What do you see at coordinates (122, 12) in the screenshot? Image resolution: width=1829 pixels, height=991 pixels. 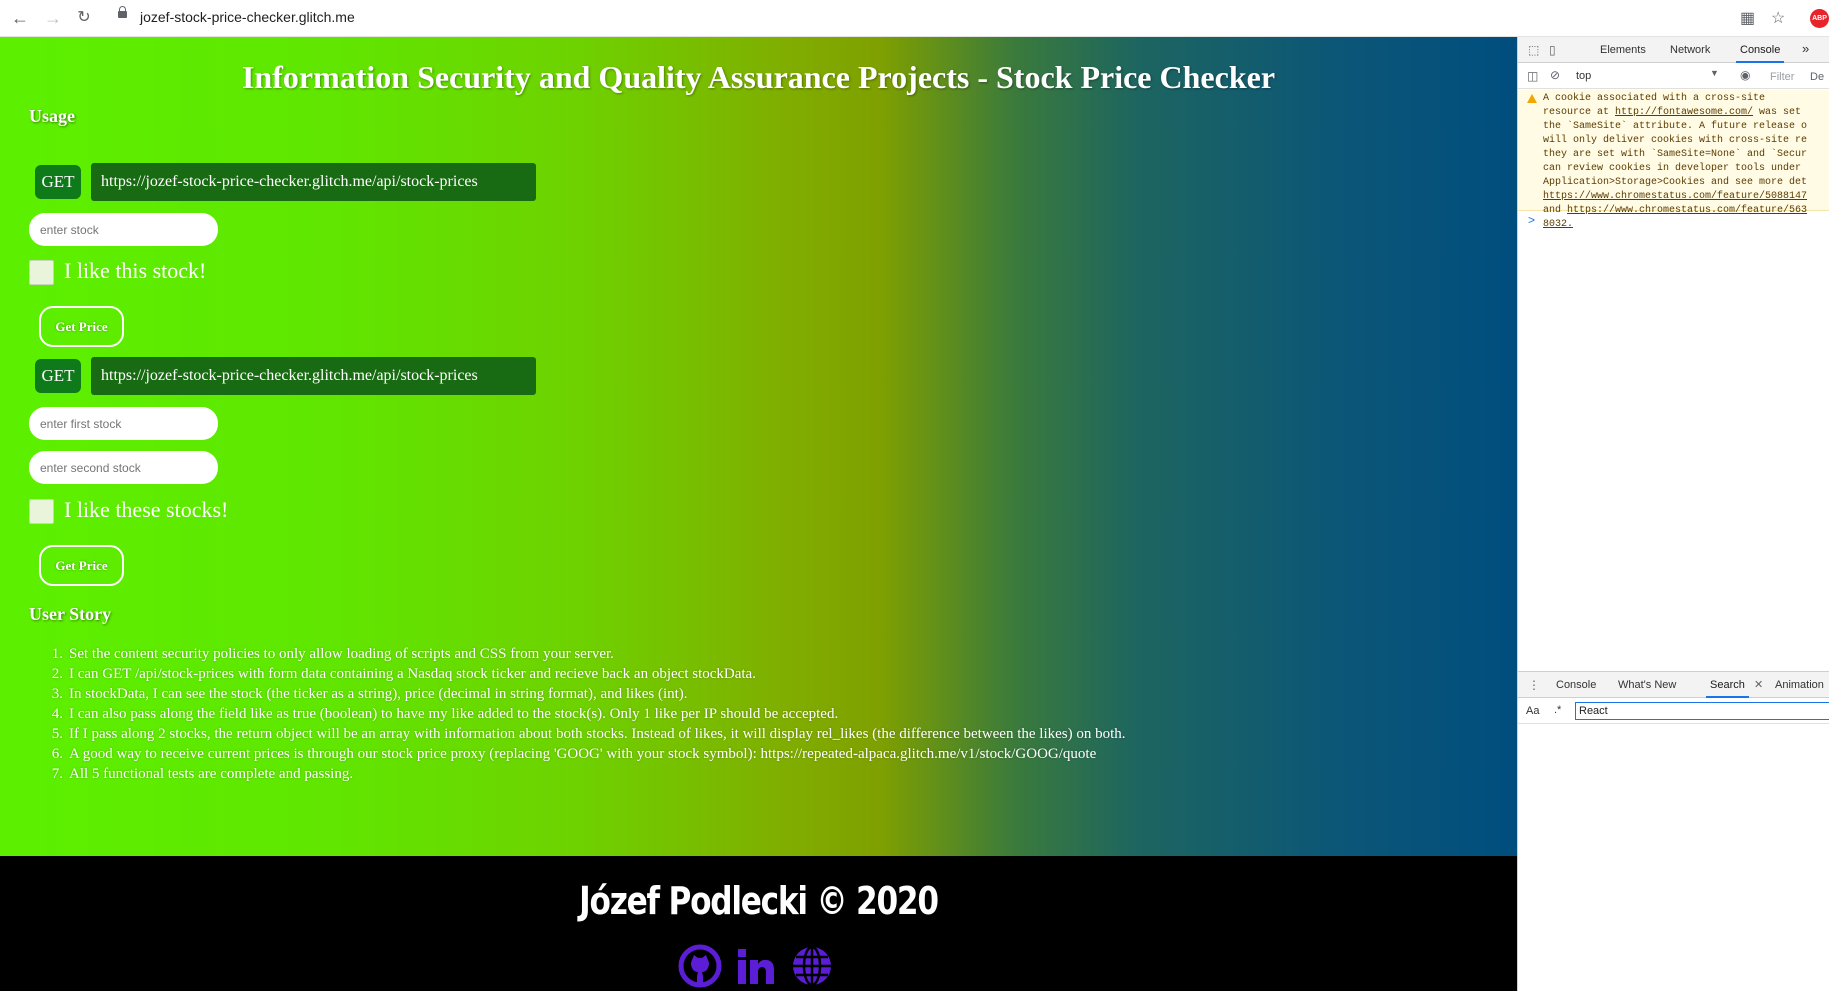 I see `lock-icon` at bounding box center [122, 12].